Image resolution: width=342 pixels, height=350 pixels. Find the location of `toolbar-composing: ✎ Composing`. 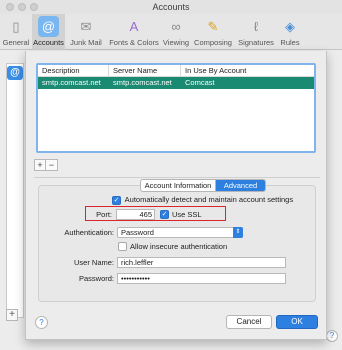

toolbar-composing: ✎ Composing is located at coordinates (213, 32).